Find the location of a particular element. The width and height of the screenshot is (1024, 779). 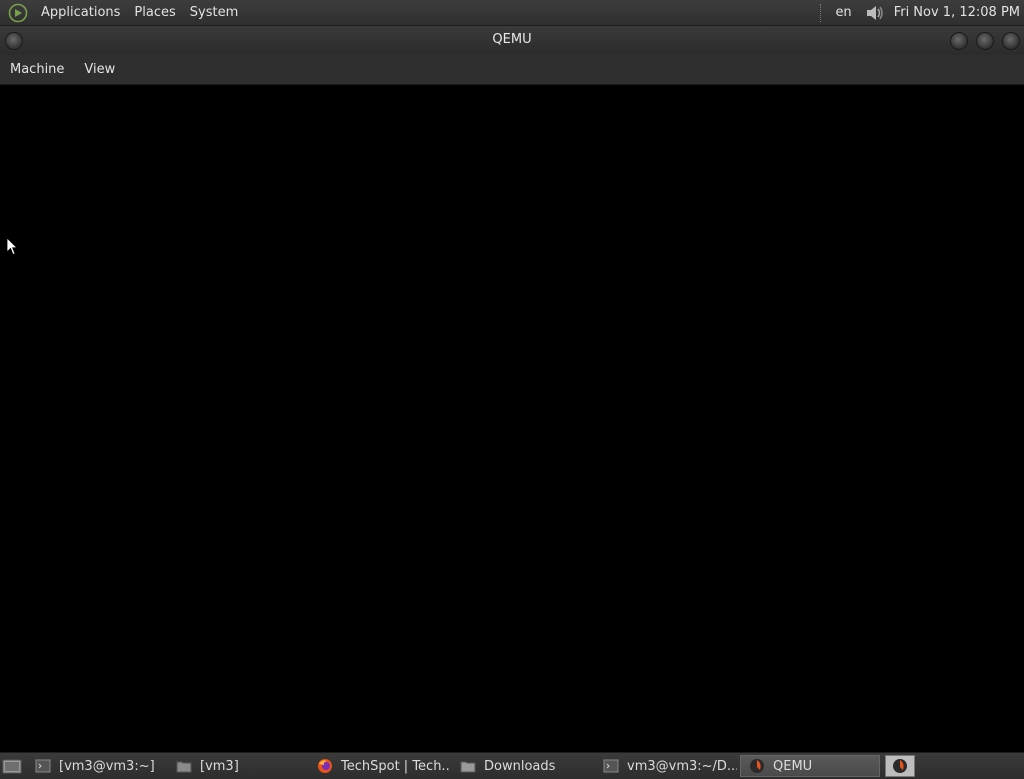

qemu-tray-button is located at coordinates (900, 766).